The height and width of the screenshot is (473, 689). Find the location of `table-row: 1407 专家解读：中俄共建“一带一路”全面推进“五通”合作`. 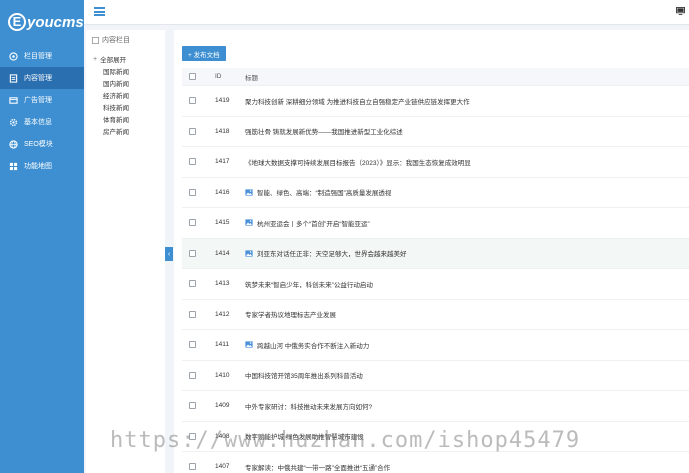

table-row: 1407 专家解读：中俄共建“一带一路”全面推进“五通”合作 is located at coordinates (435, 462).